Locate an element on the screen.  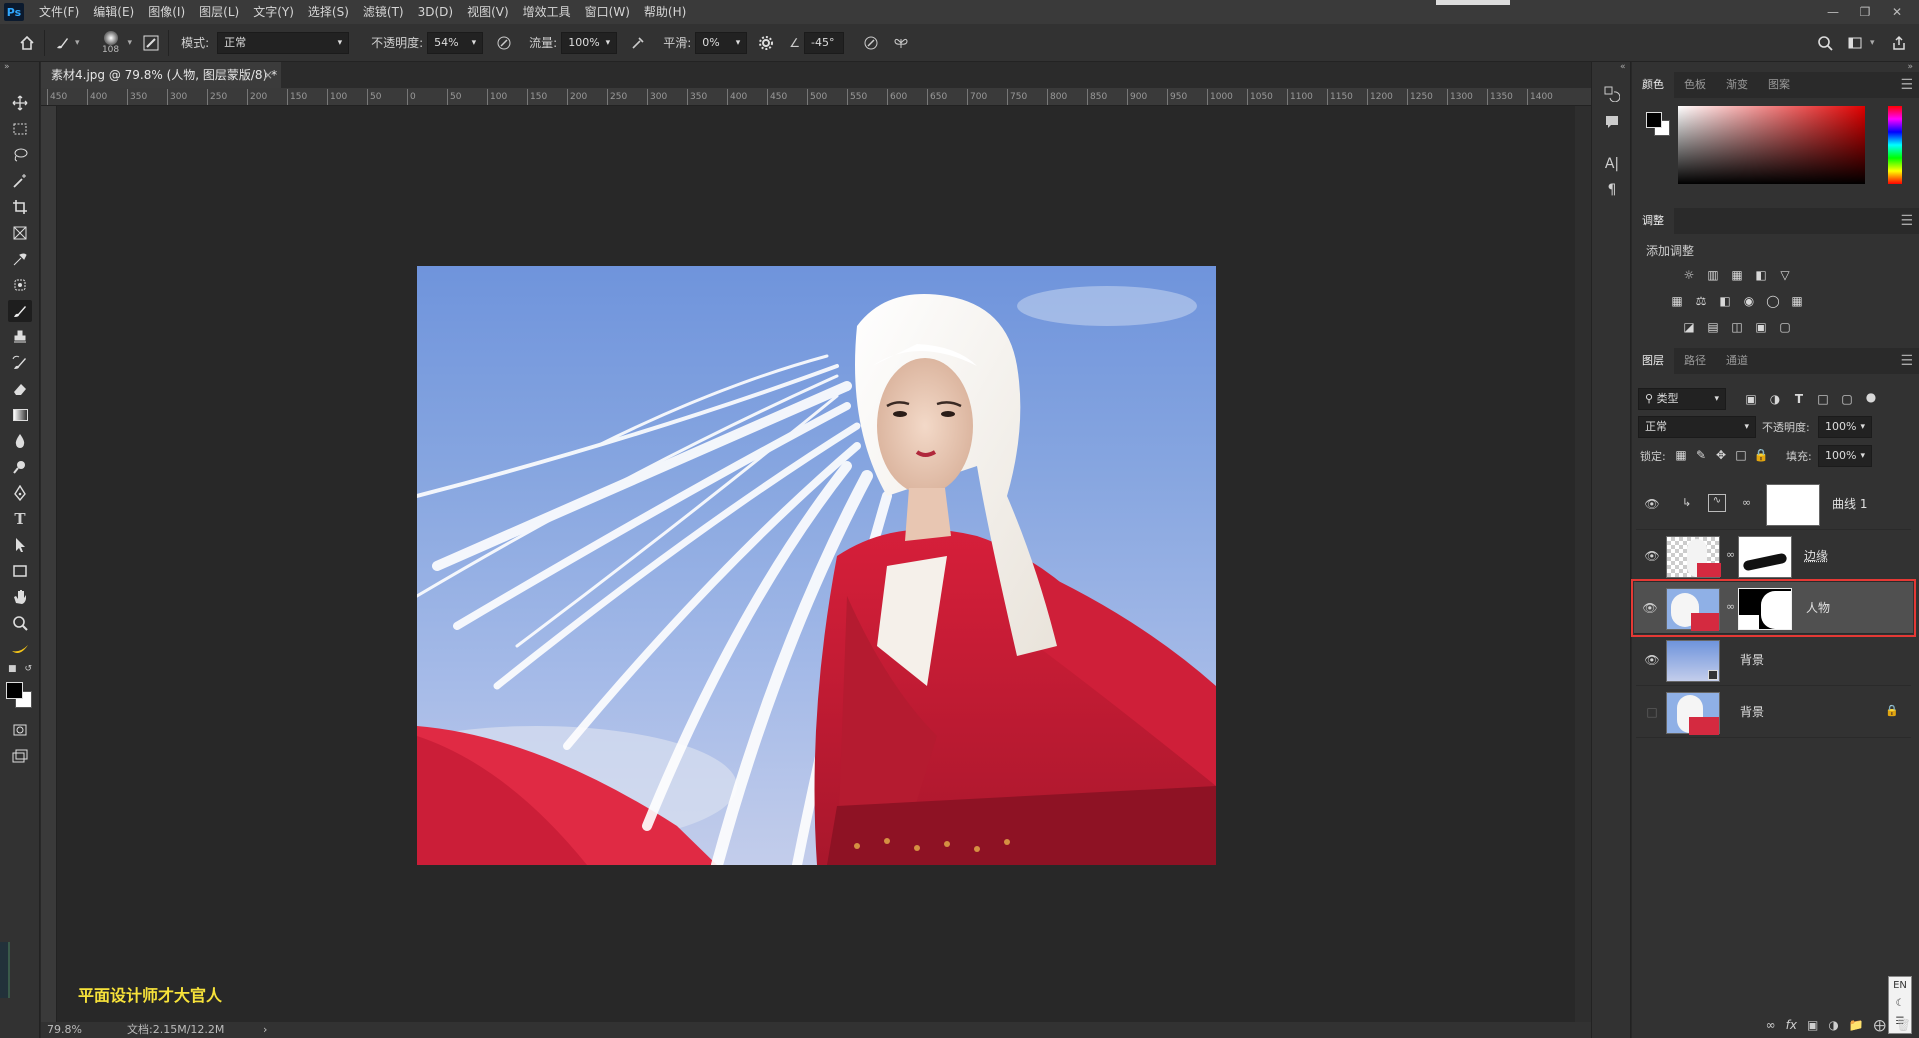
smoothing-input: 0% ▾ is located at coordinates (721, 42).